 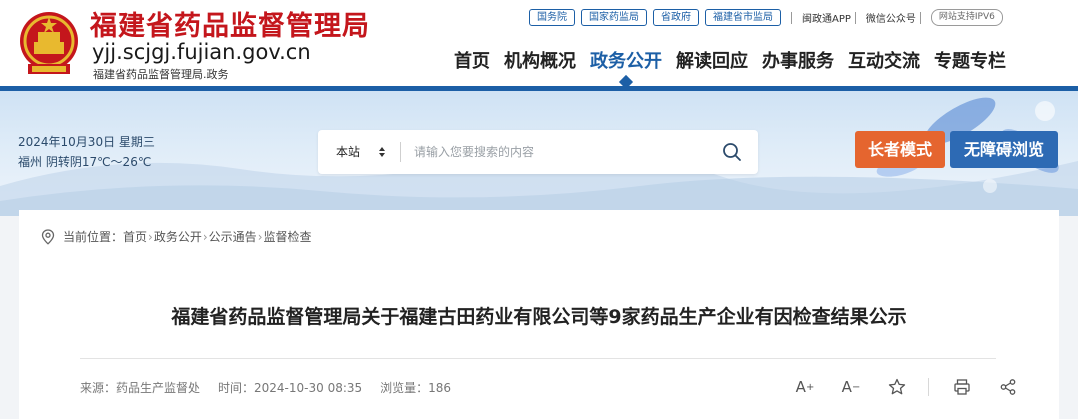 I want to click on search-box: 本站, so click(x=538, y=152).